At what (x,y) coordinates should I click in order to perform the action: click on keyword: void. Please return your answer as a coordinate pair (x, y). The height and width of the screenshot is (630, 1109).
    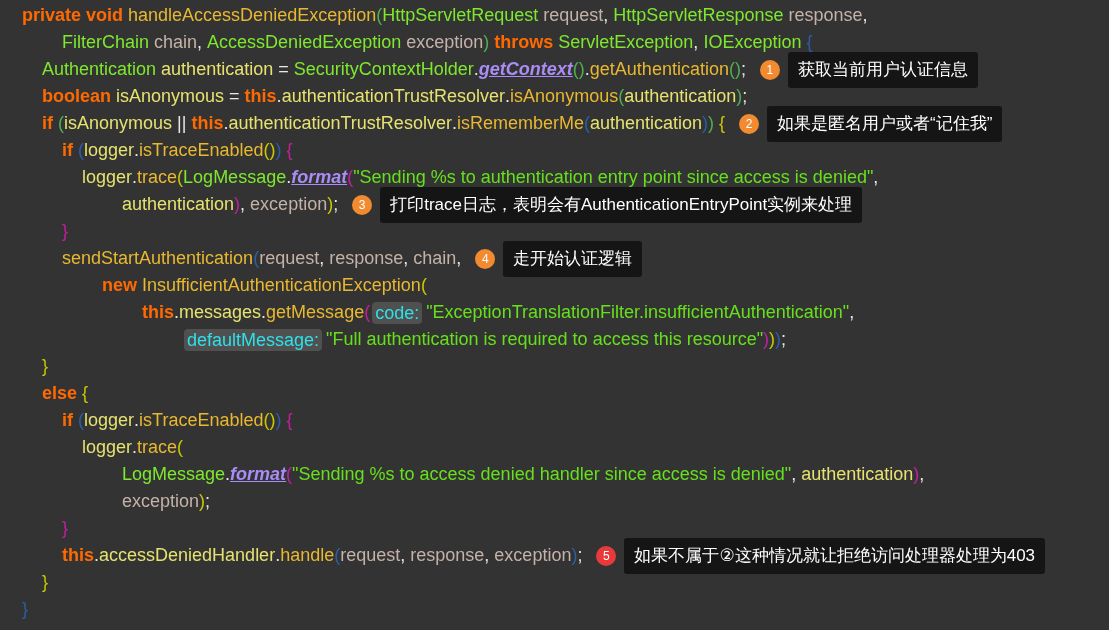
    Looking at the image, I should click on (104, 15).